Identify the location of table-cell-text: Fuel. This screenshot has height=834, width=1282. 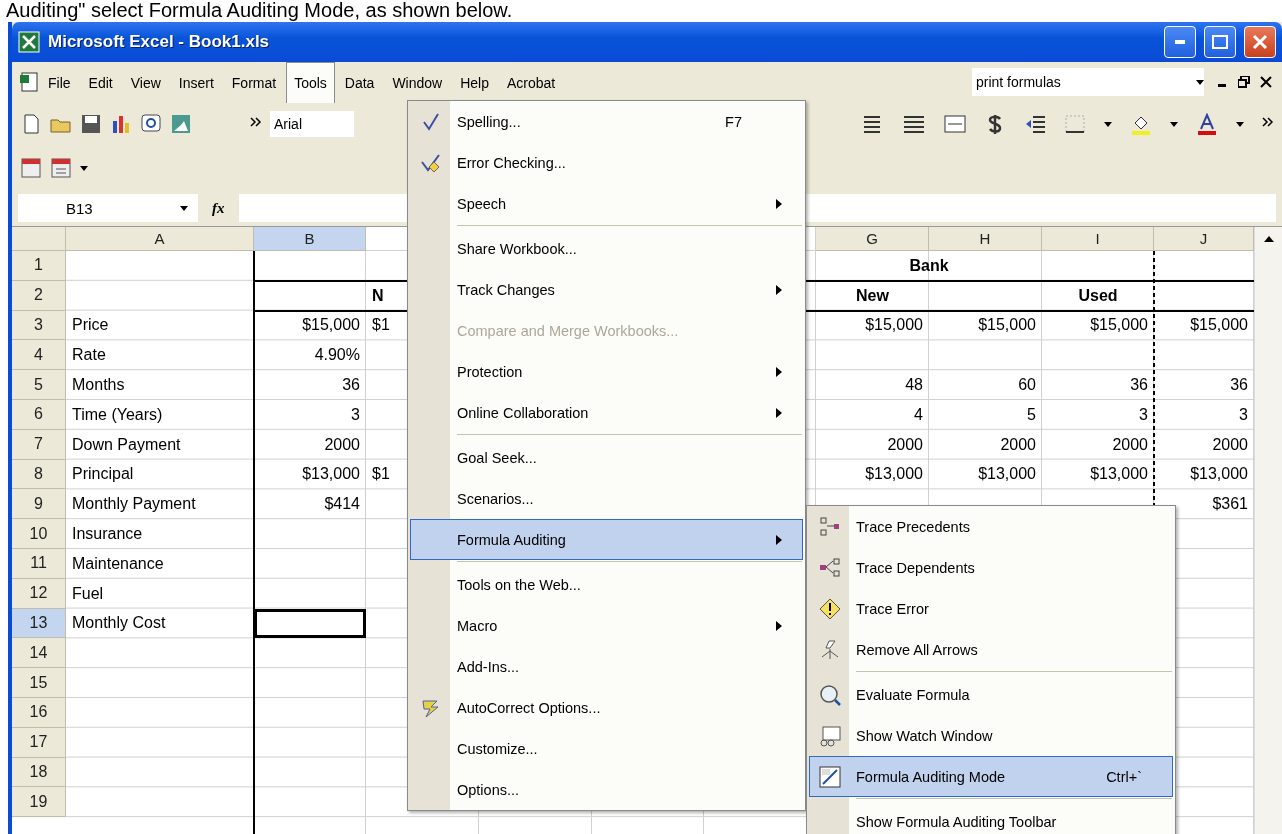
(88, 593).